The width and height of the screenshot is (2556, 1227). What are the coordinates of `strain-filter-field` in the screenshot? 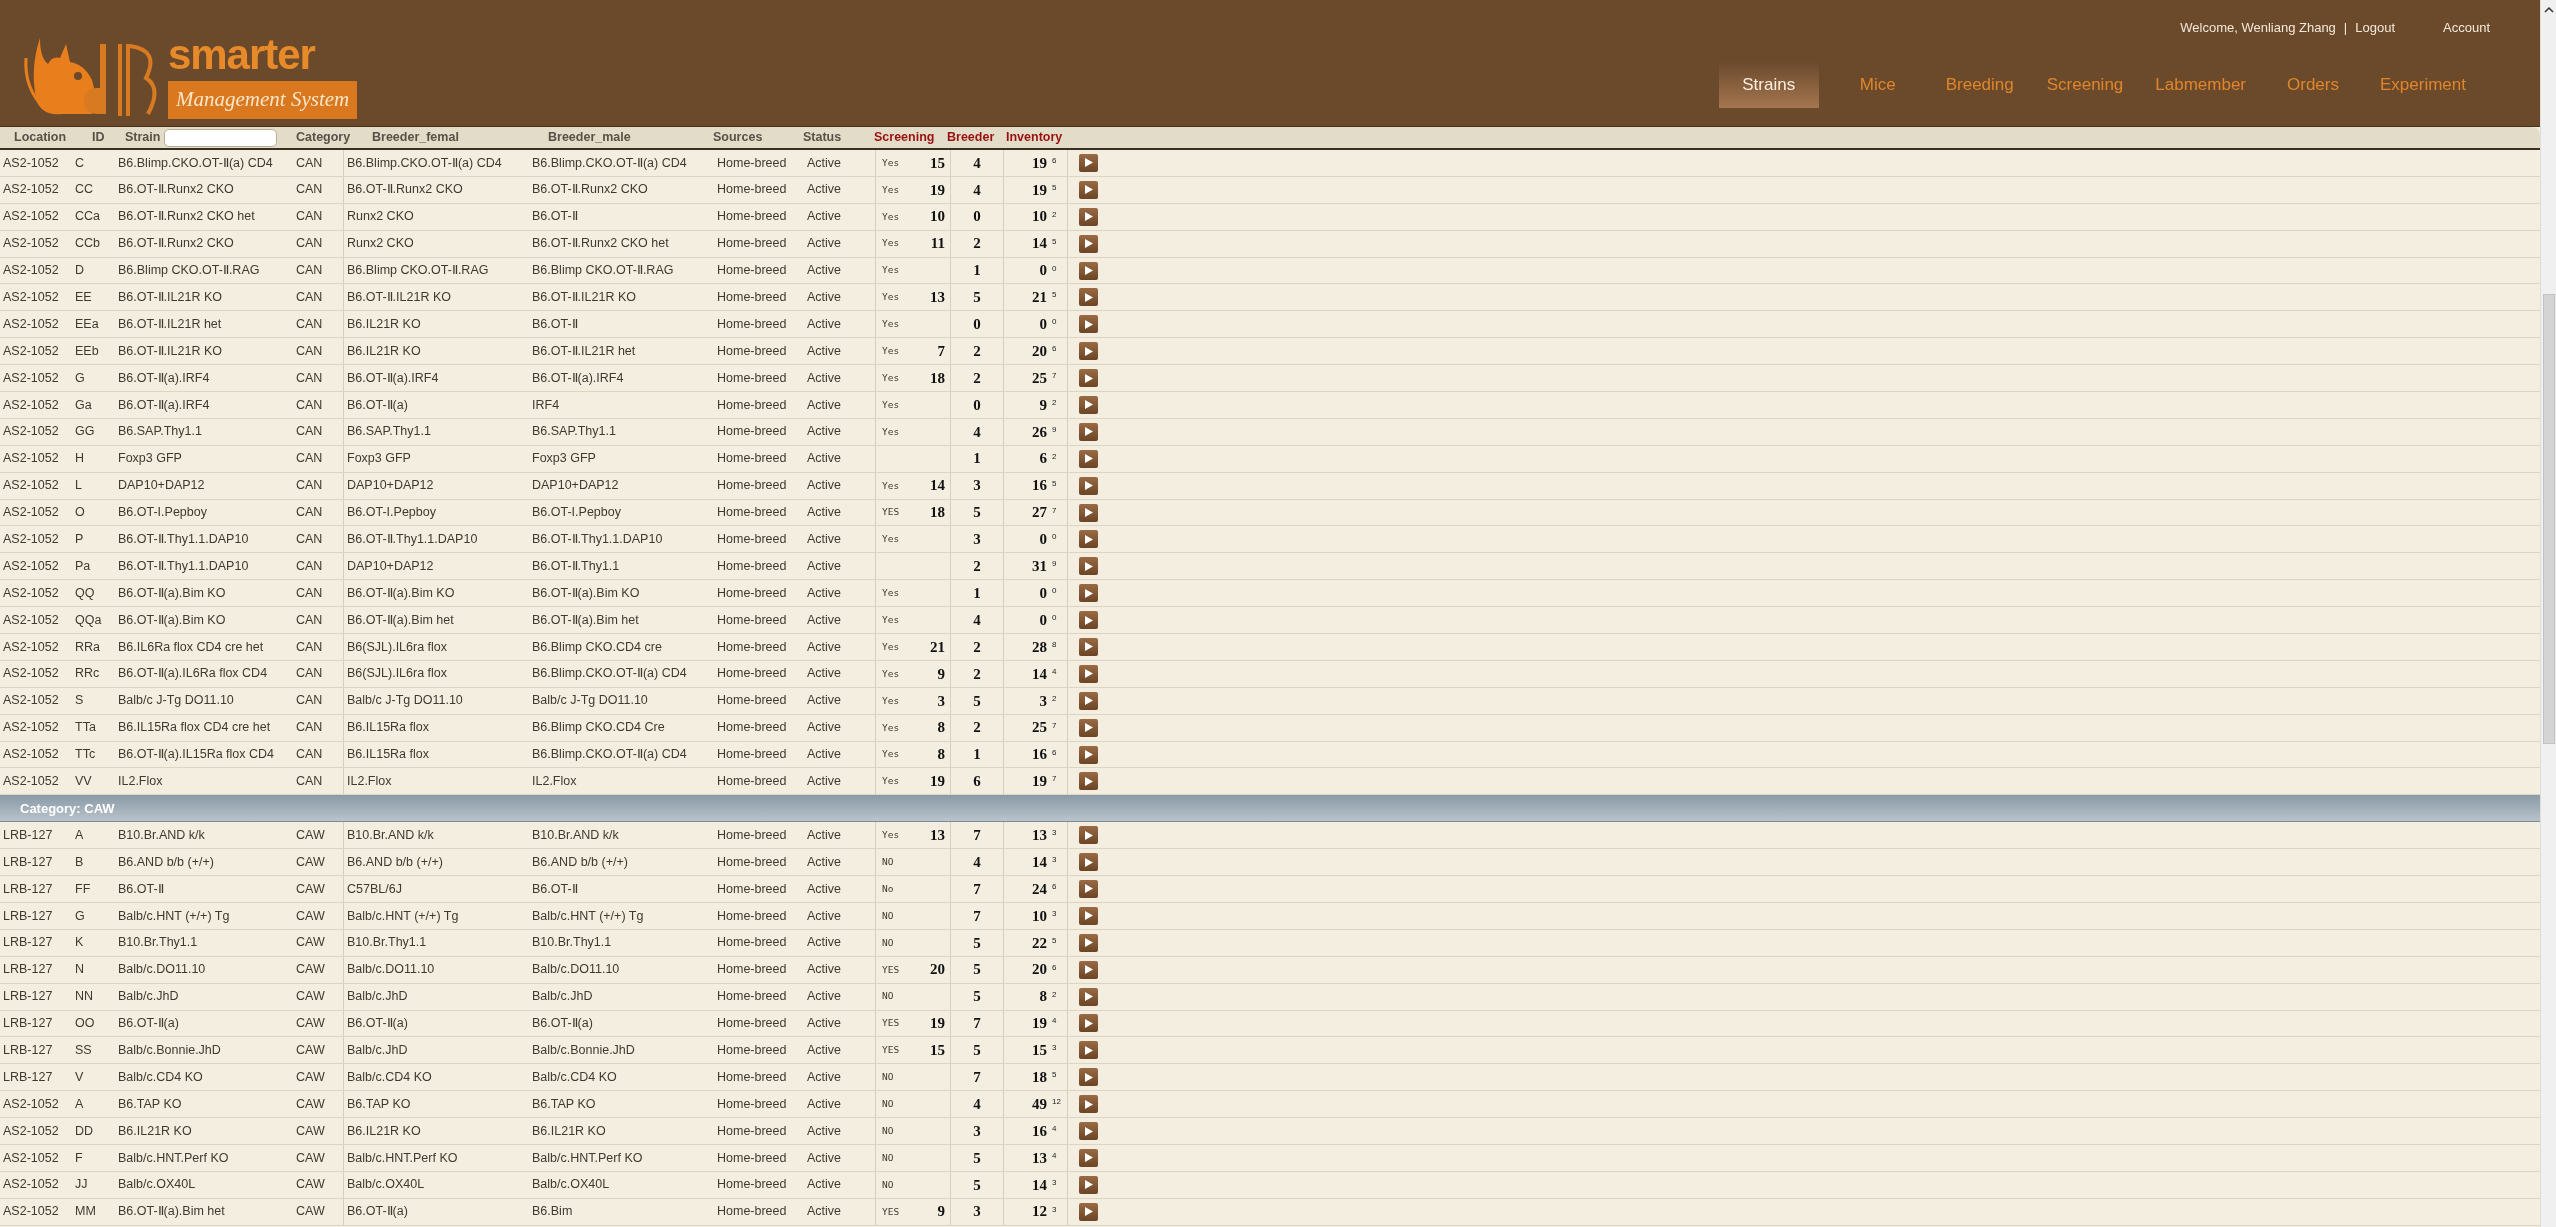 It's located at (221, 137).